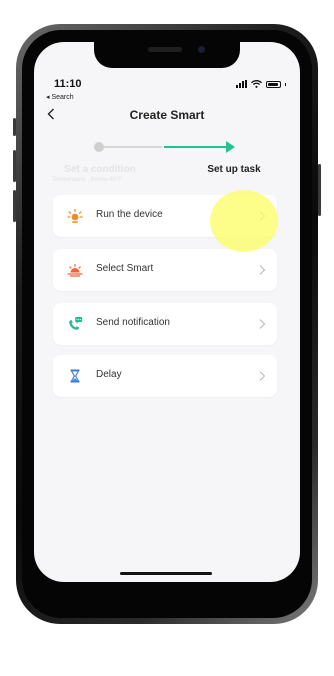 The width and height of the screenshot is (334, 676). I want to click on signal-icon, so click(241, 84).